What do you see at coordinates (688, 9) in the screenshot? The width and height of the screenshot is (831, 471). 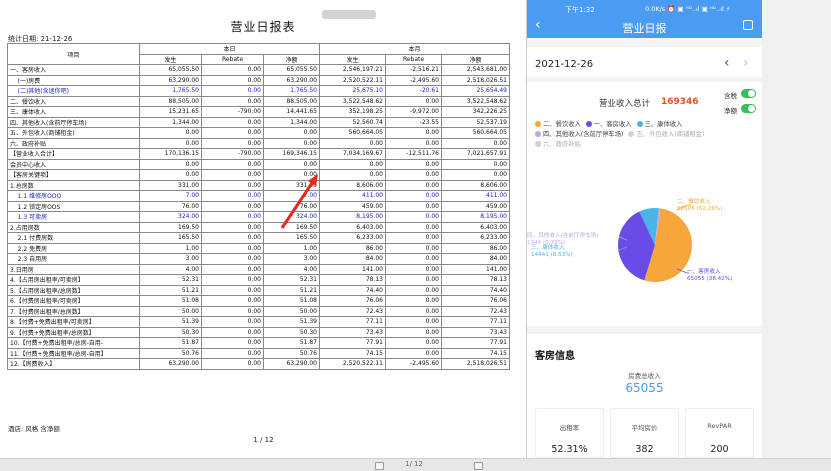 I see `status-icons: 0.0K/s ⏰ ▣ ᴴᴰ..ıl ▣ ᴴᴰ..ıl ⚡` at bounding box center [688, 9].